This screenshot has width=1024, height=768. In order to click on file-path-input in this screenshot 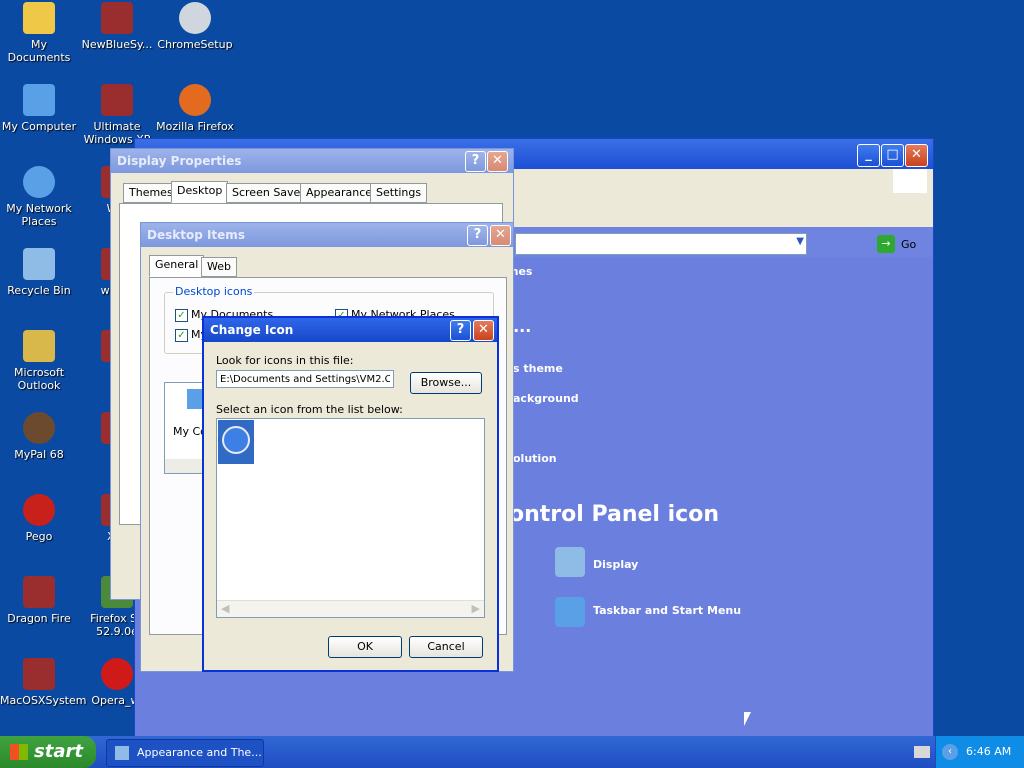, I will do `click(305, 379)`.